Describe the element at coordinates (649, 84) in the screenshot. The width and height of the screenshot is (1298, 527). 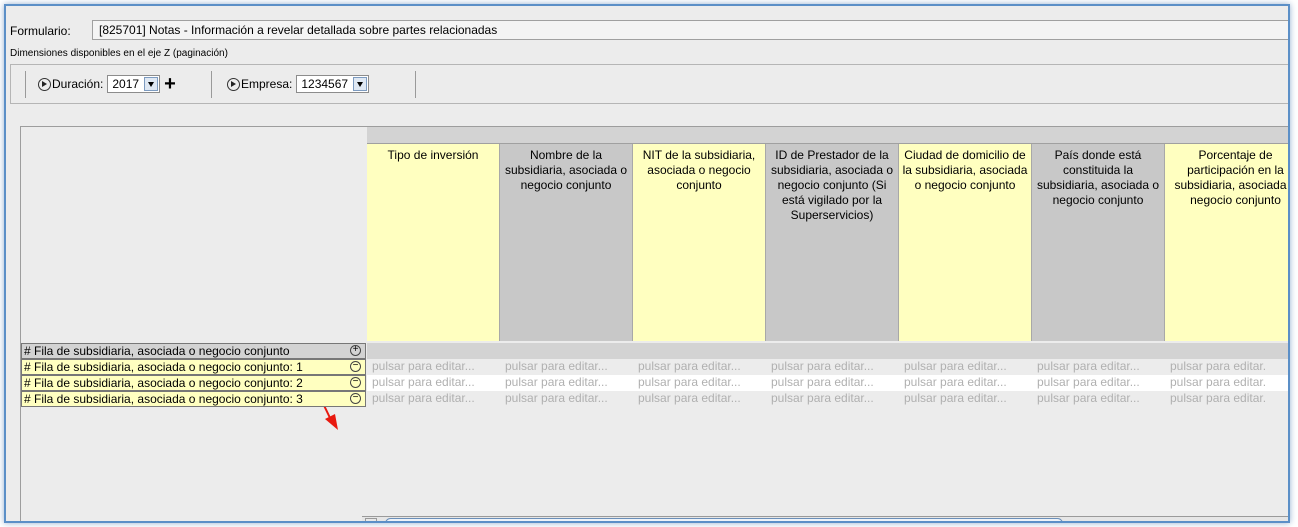
I see `z-axis-toolbar: Duración: 2017 + Empresa: 1234567` at that location.